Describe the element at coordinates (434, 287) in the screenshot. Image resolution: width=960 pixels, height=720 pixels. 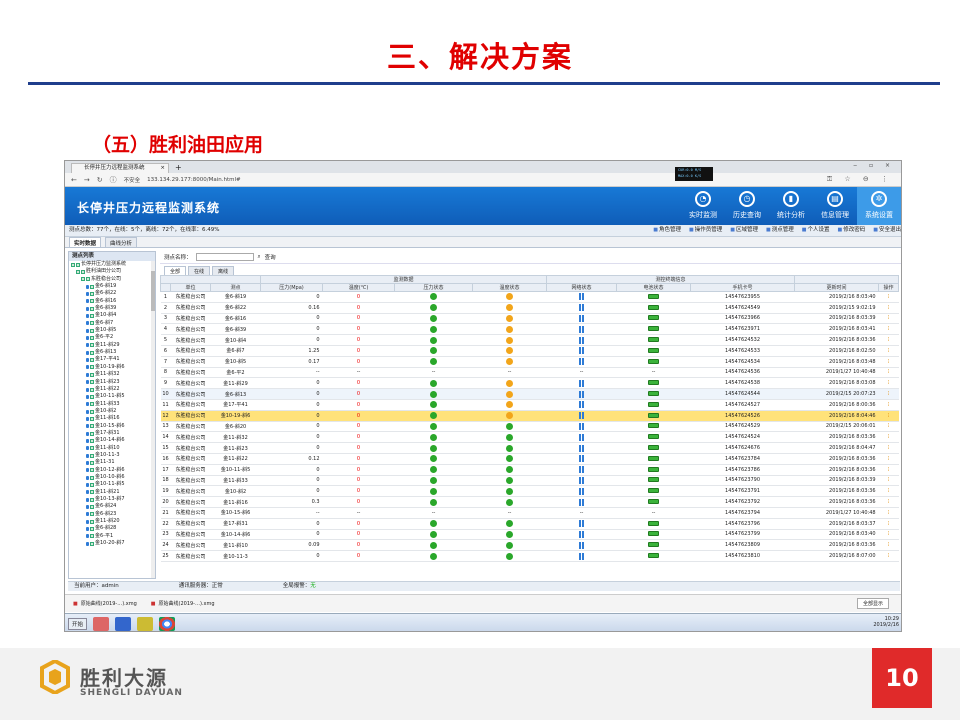
I see `column-header: 压力状态` at that location.